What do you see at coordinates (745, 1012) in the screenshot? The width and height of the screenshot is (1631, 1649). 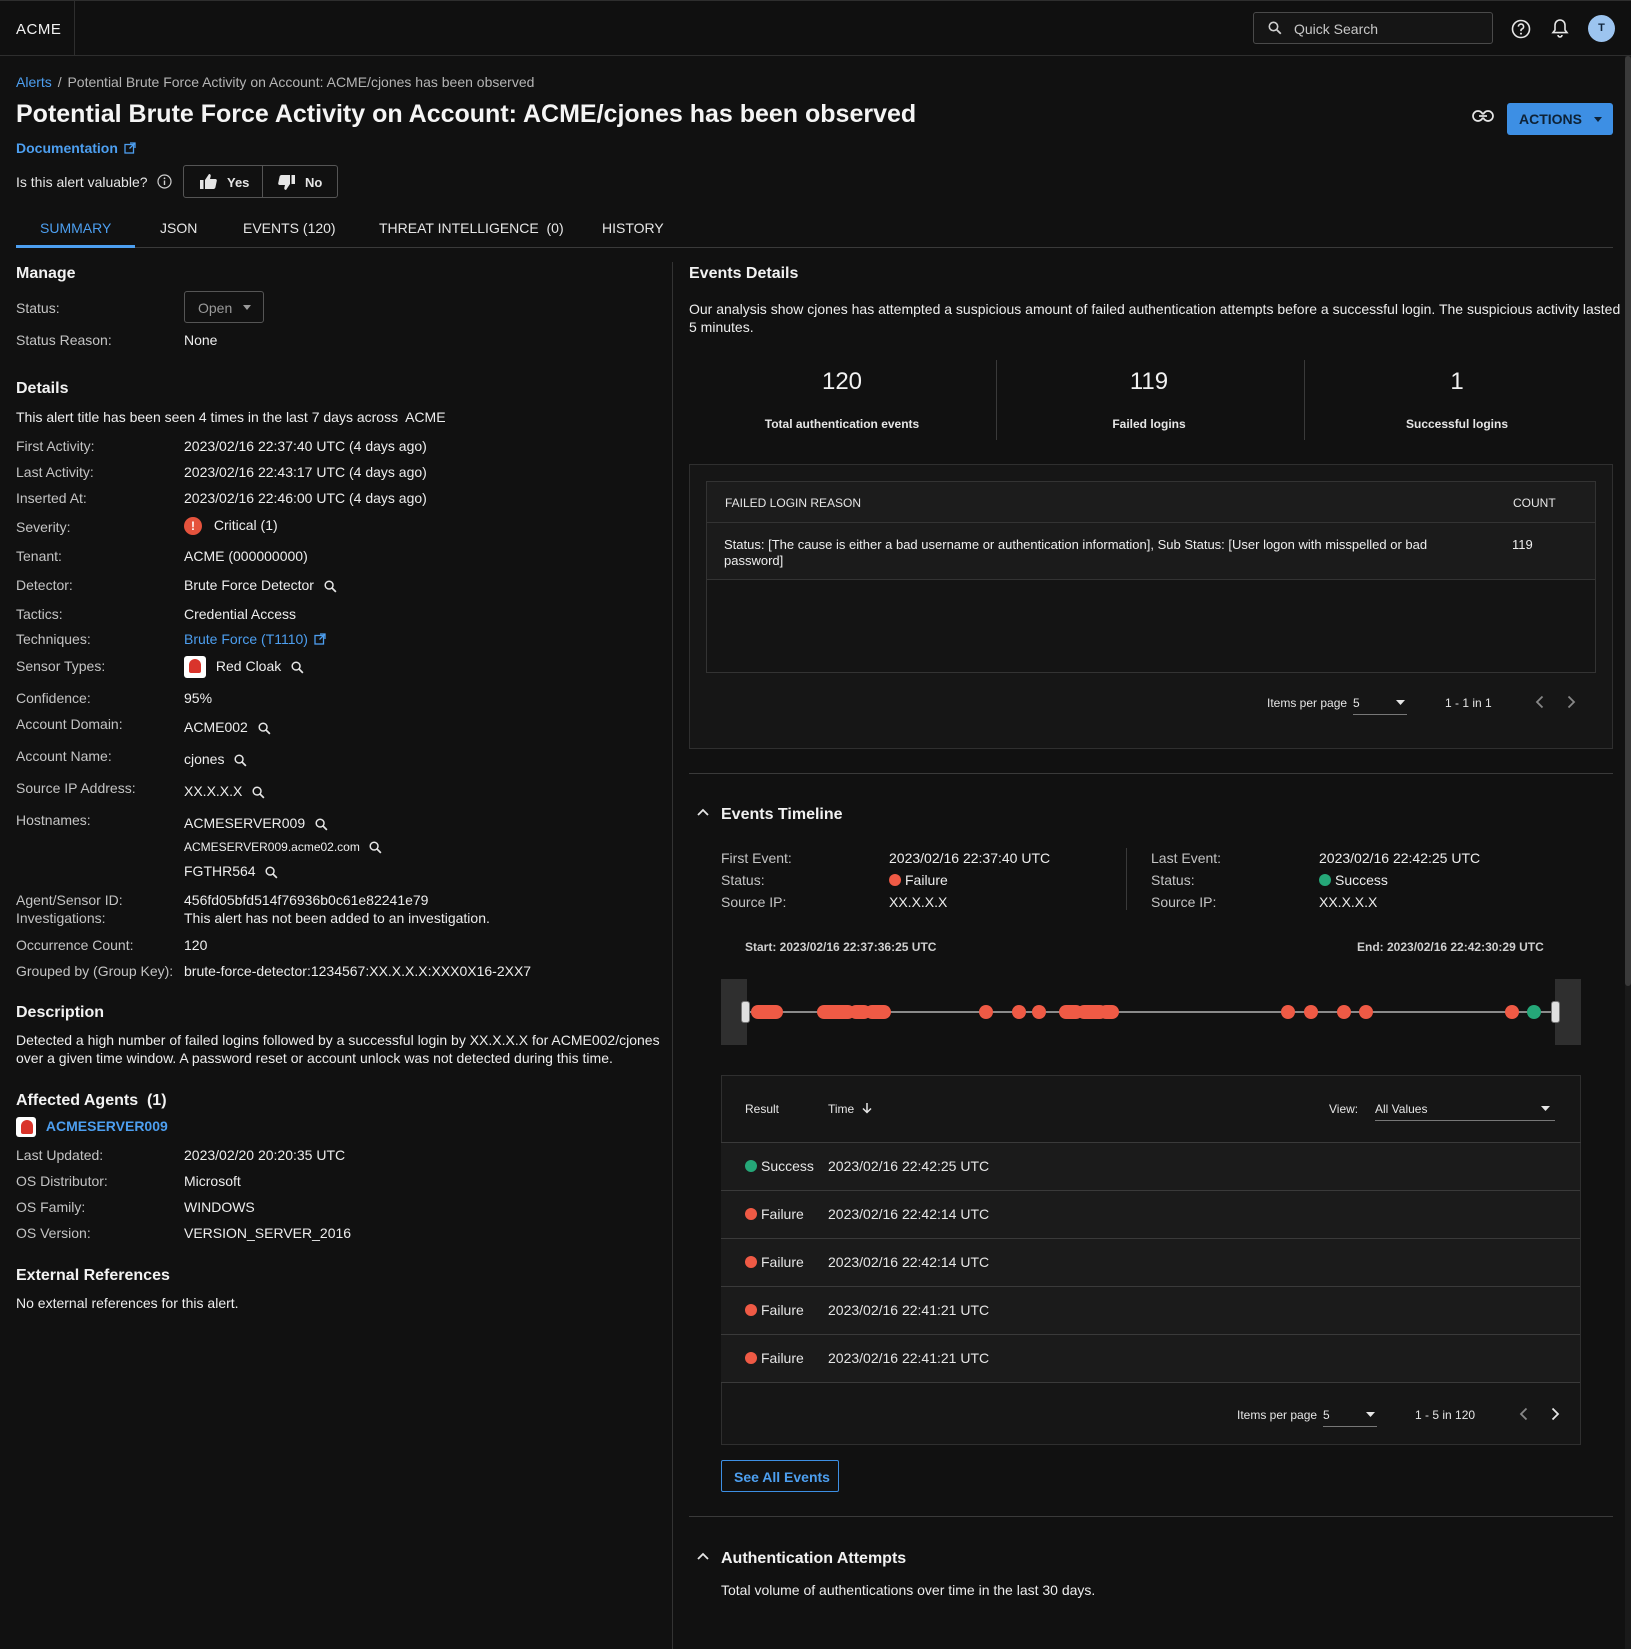 I see `timeline-start-handle` at bounding box center [745, 1012].